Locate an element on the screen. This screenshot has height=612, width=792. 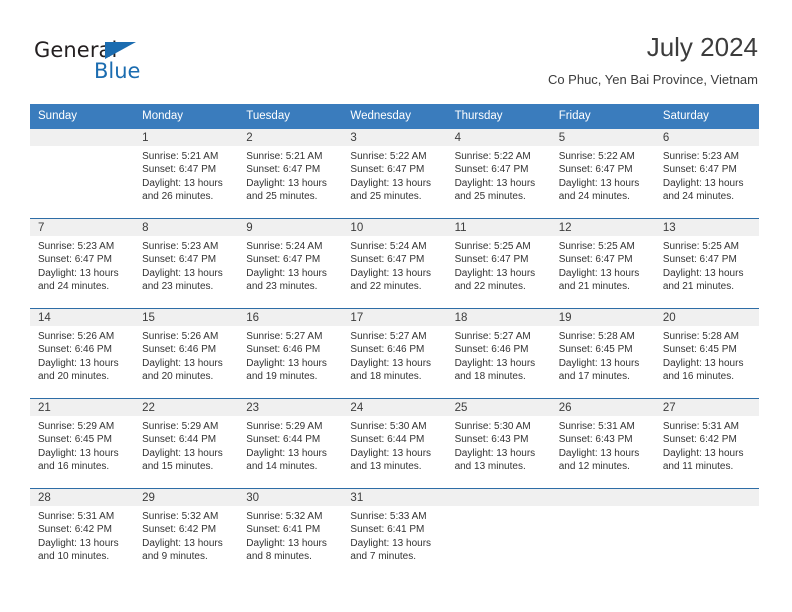
day-number: 10 is located at coordinates (394, 227).